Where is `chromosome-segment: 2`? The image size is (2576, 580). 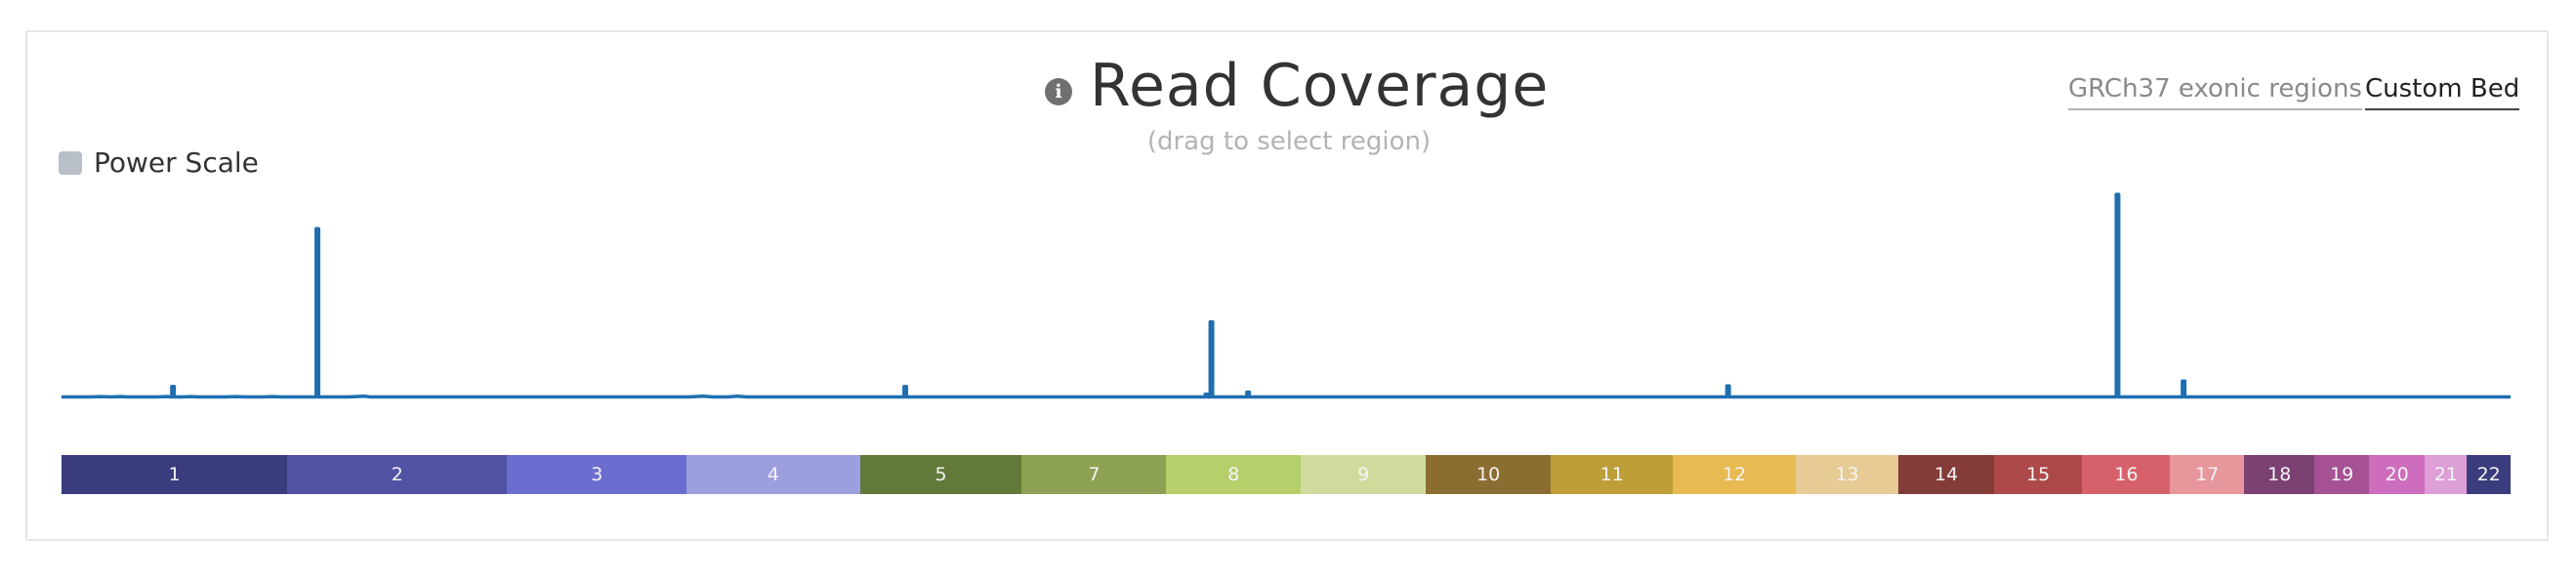 chromosome-segment: 2 is located at coordinates (397, 474).